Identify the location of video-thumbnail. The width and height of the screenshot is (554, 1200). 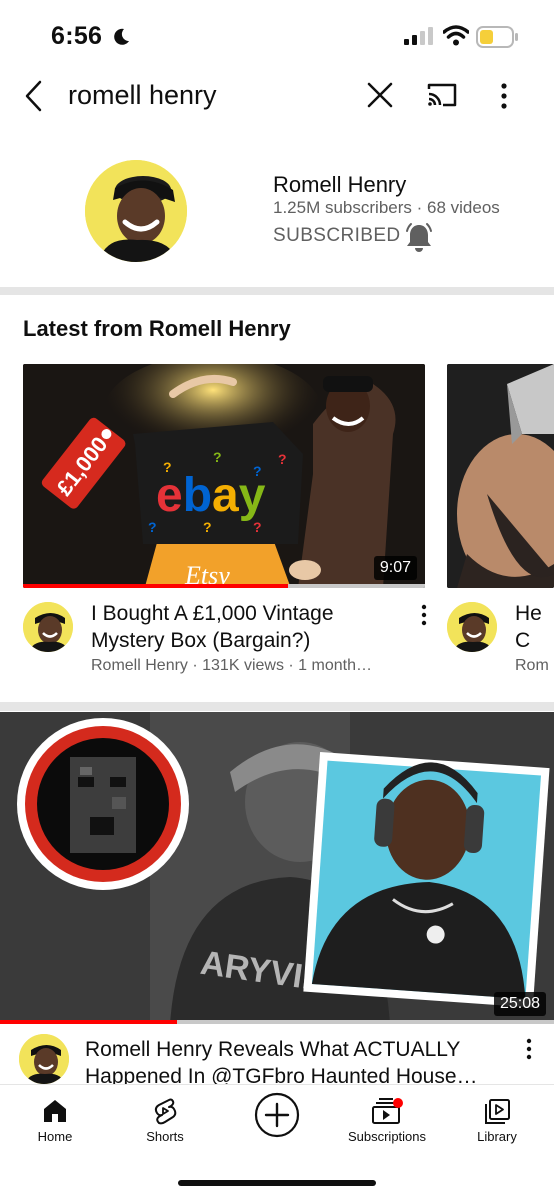
(500, 476).